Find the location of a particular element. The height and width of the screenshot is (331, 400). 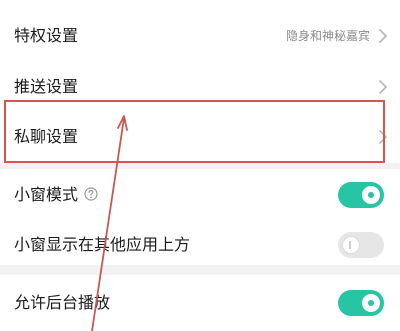

privilege-settings-label: 特权设置 is located at coordinates (46, 35).